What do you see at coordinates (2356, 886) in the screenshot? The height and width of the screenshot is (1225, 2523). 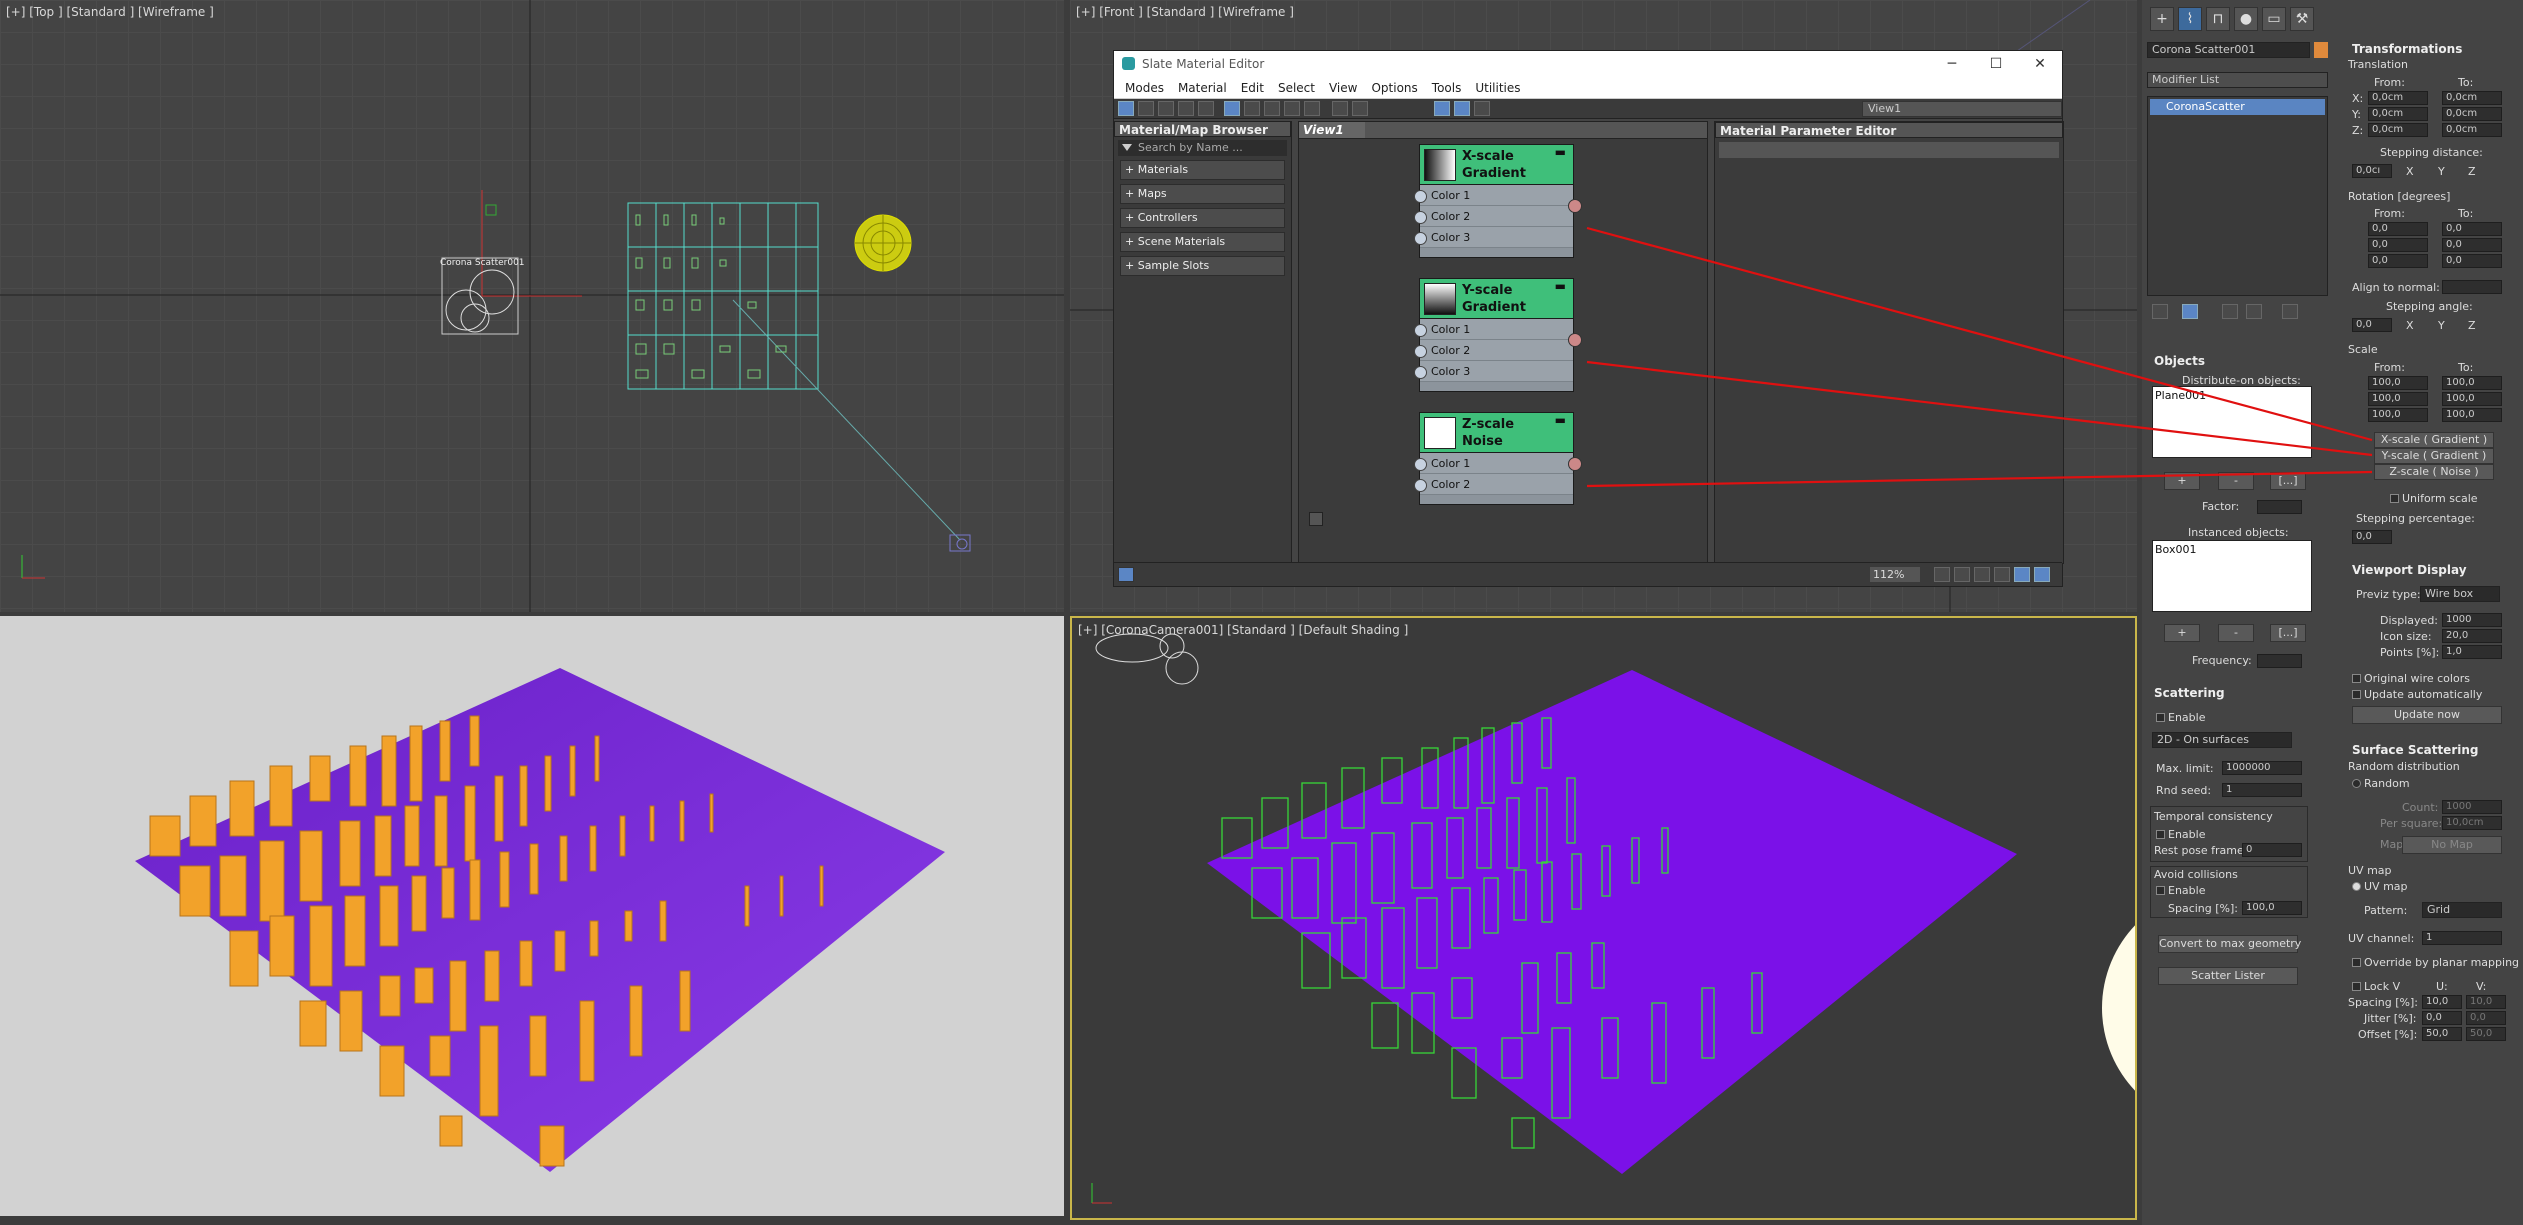 I see `uv-map-radio` at bounding box center [2356, 886].